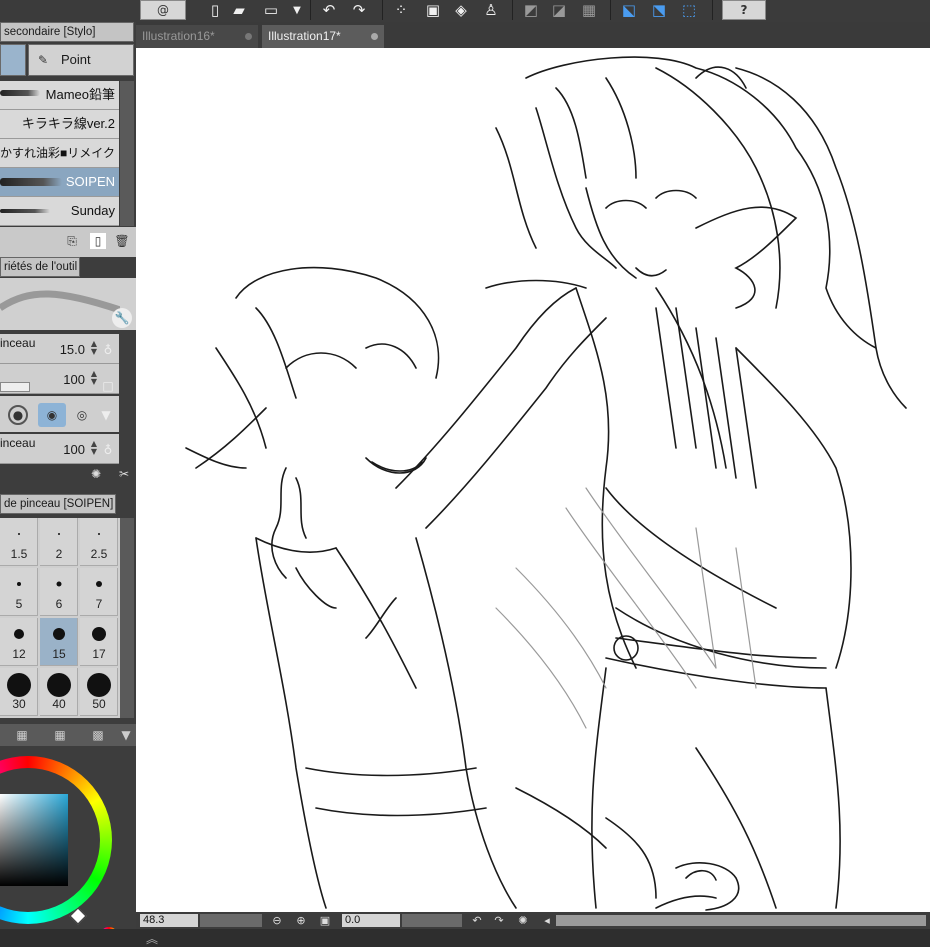  I want to click on fit-screen-icon: ▣, so click(325, 920).